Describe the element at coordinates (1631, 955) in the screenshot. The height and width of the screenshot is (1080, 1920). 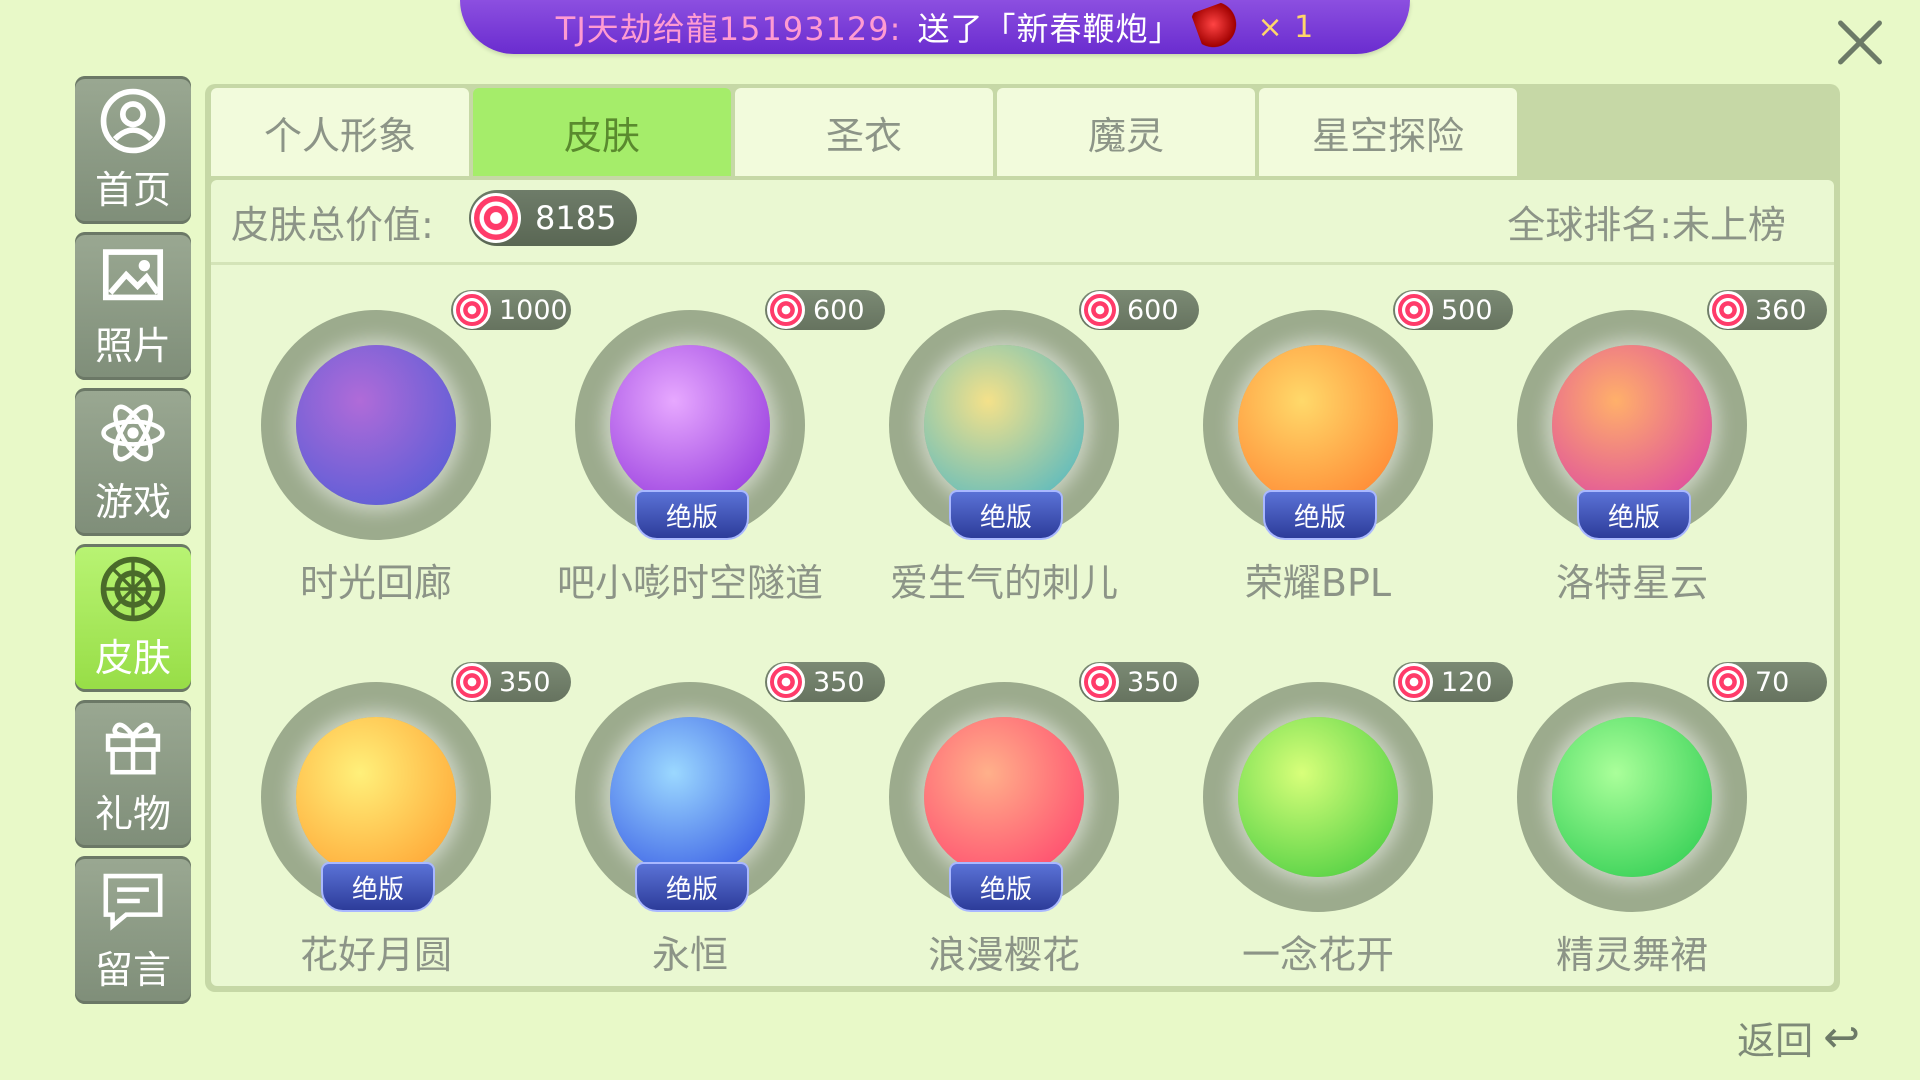
I see `skin-name: 精灵舞裙` at that location.